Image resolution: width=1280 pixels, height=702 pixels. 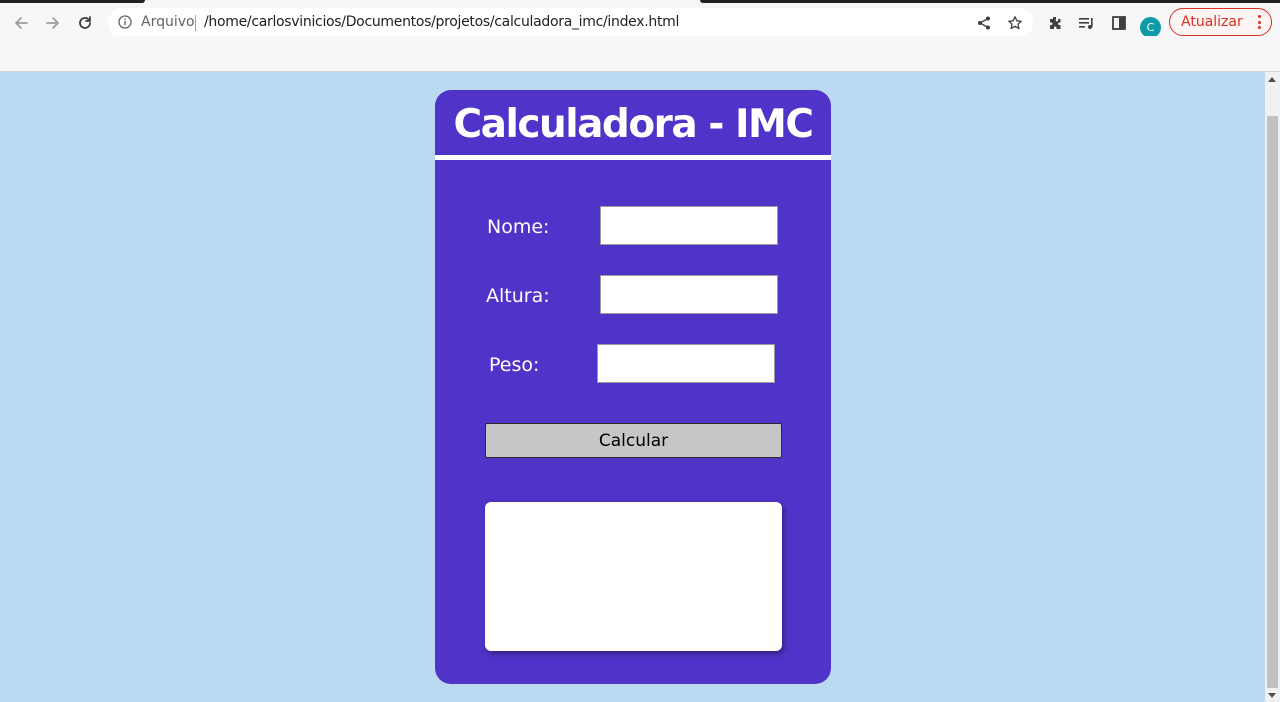 I want to click on update-button: Atualizar, so click(x=1220, y=22).